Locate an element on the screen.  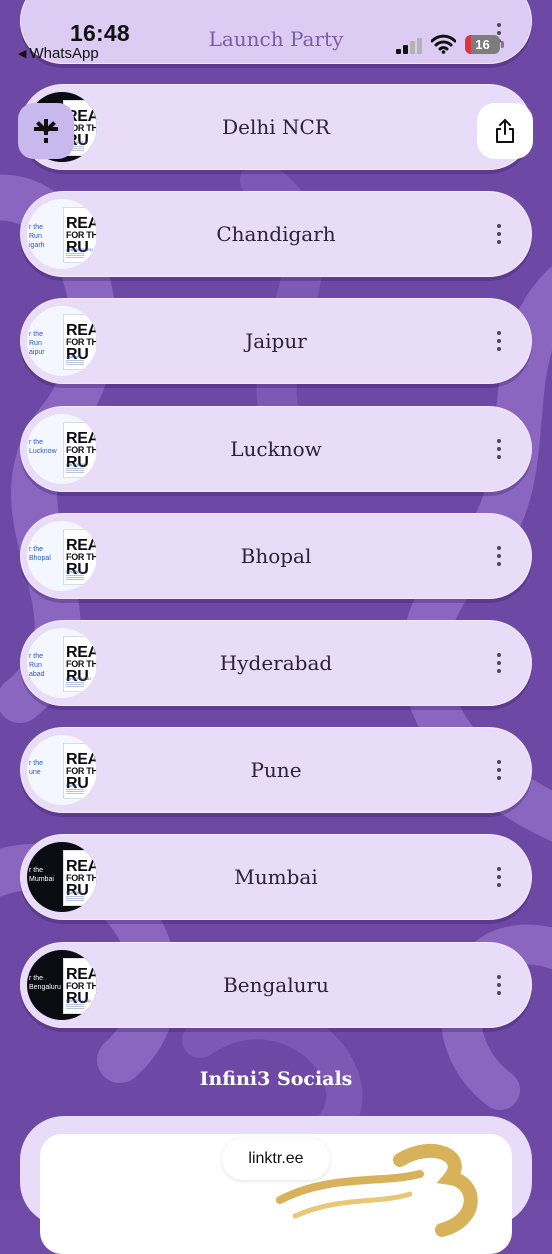
link-card: r the MumbaiREALFOR THRUMUMBAIMumbai is located at coordinates (276, 877).